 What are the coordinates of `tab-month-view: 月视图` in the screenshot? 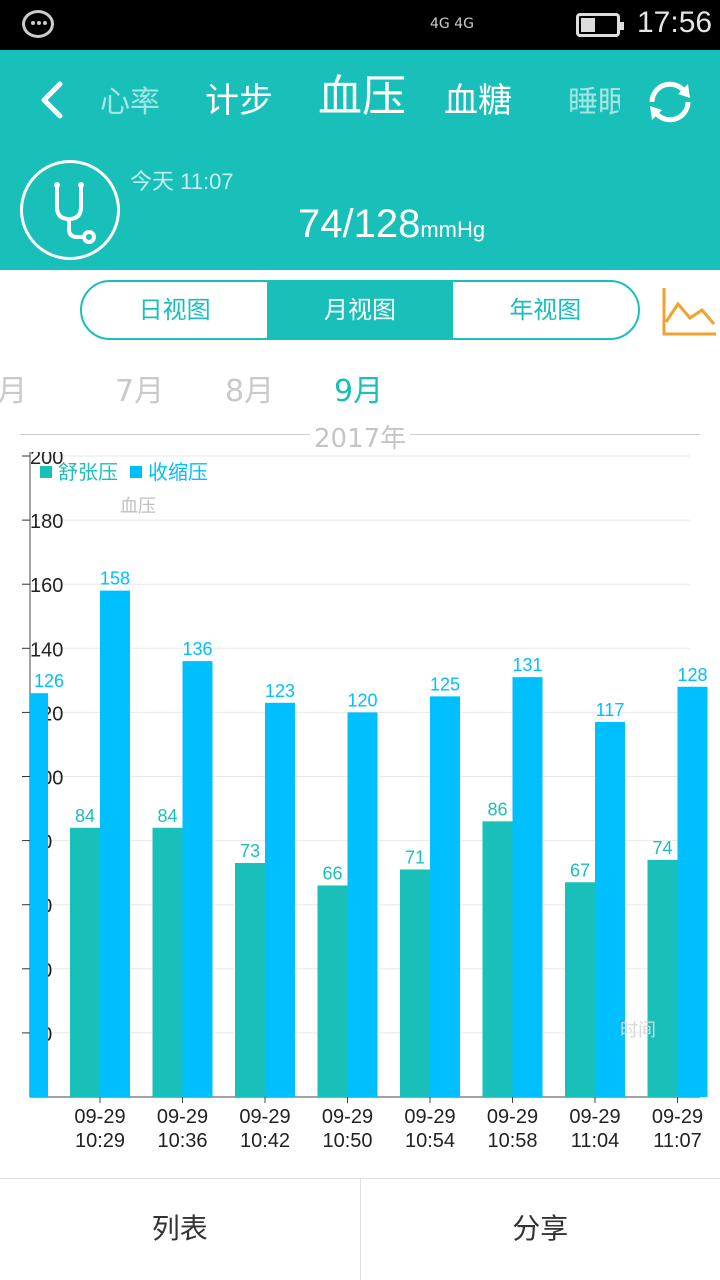 It's located at (360, 310).